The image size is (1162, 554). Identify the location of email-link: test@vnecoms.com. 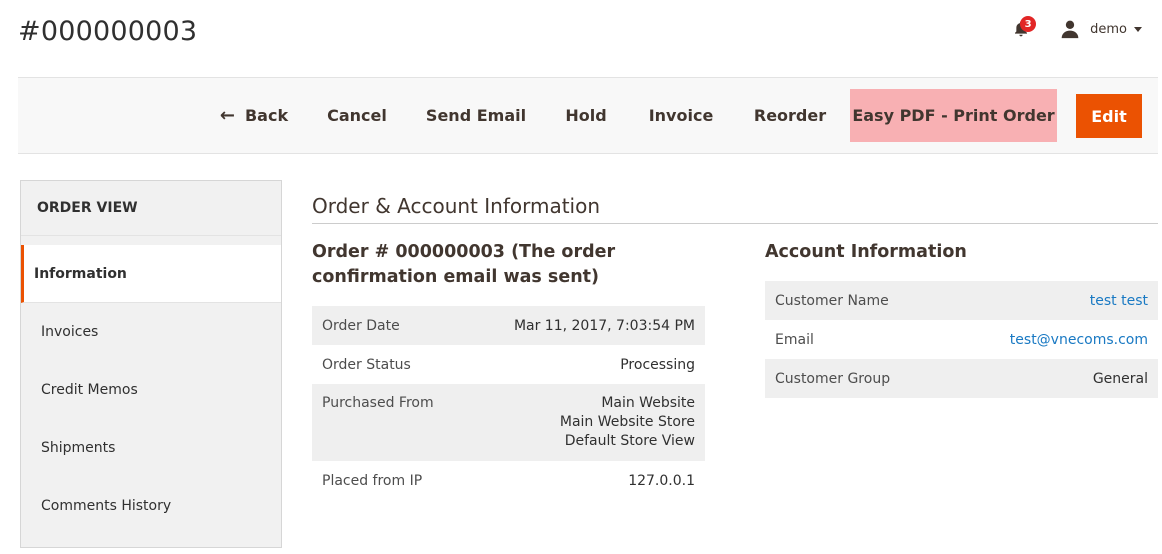
(1079, 340).